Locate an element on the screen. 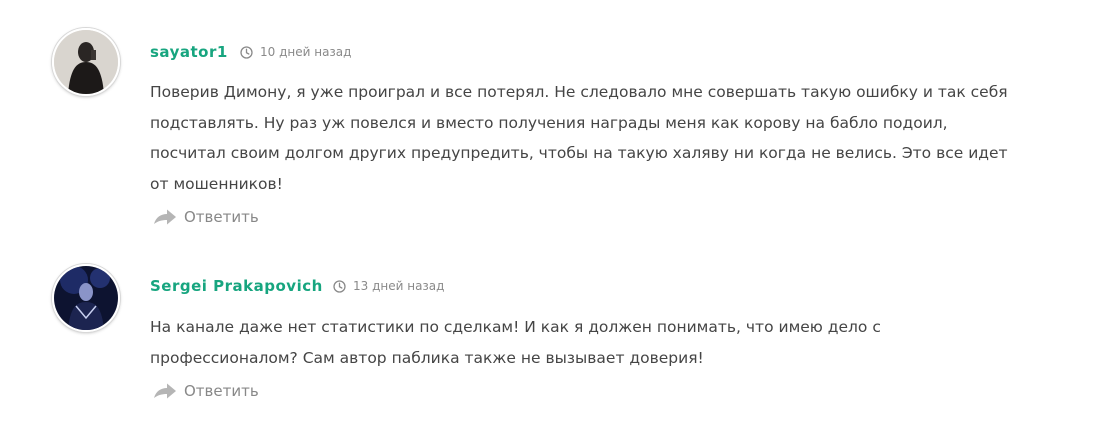 This screenshot has height=433, width=1094. comment-author: Sergei Prakapovich is located at coordinates (236, 286).